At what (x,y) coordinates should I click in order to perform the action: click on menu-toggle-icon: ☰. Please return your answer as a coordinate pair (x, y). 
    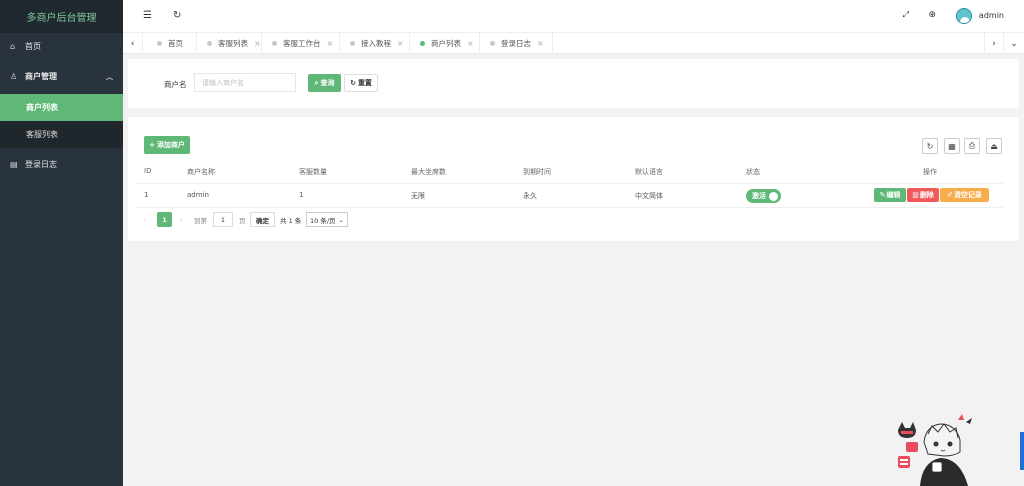
    Looking at the image, I should click on (147, 15).